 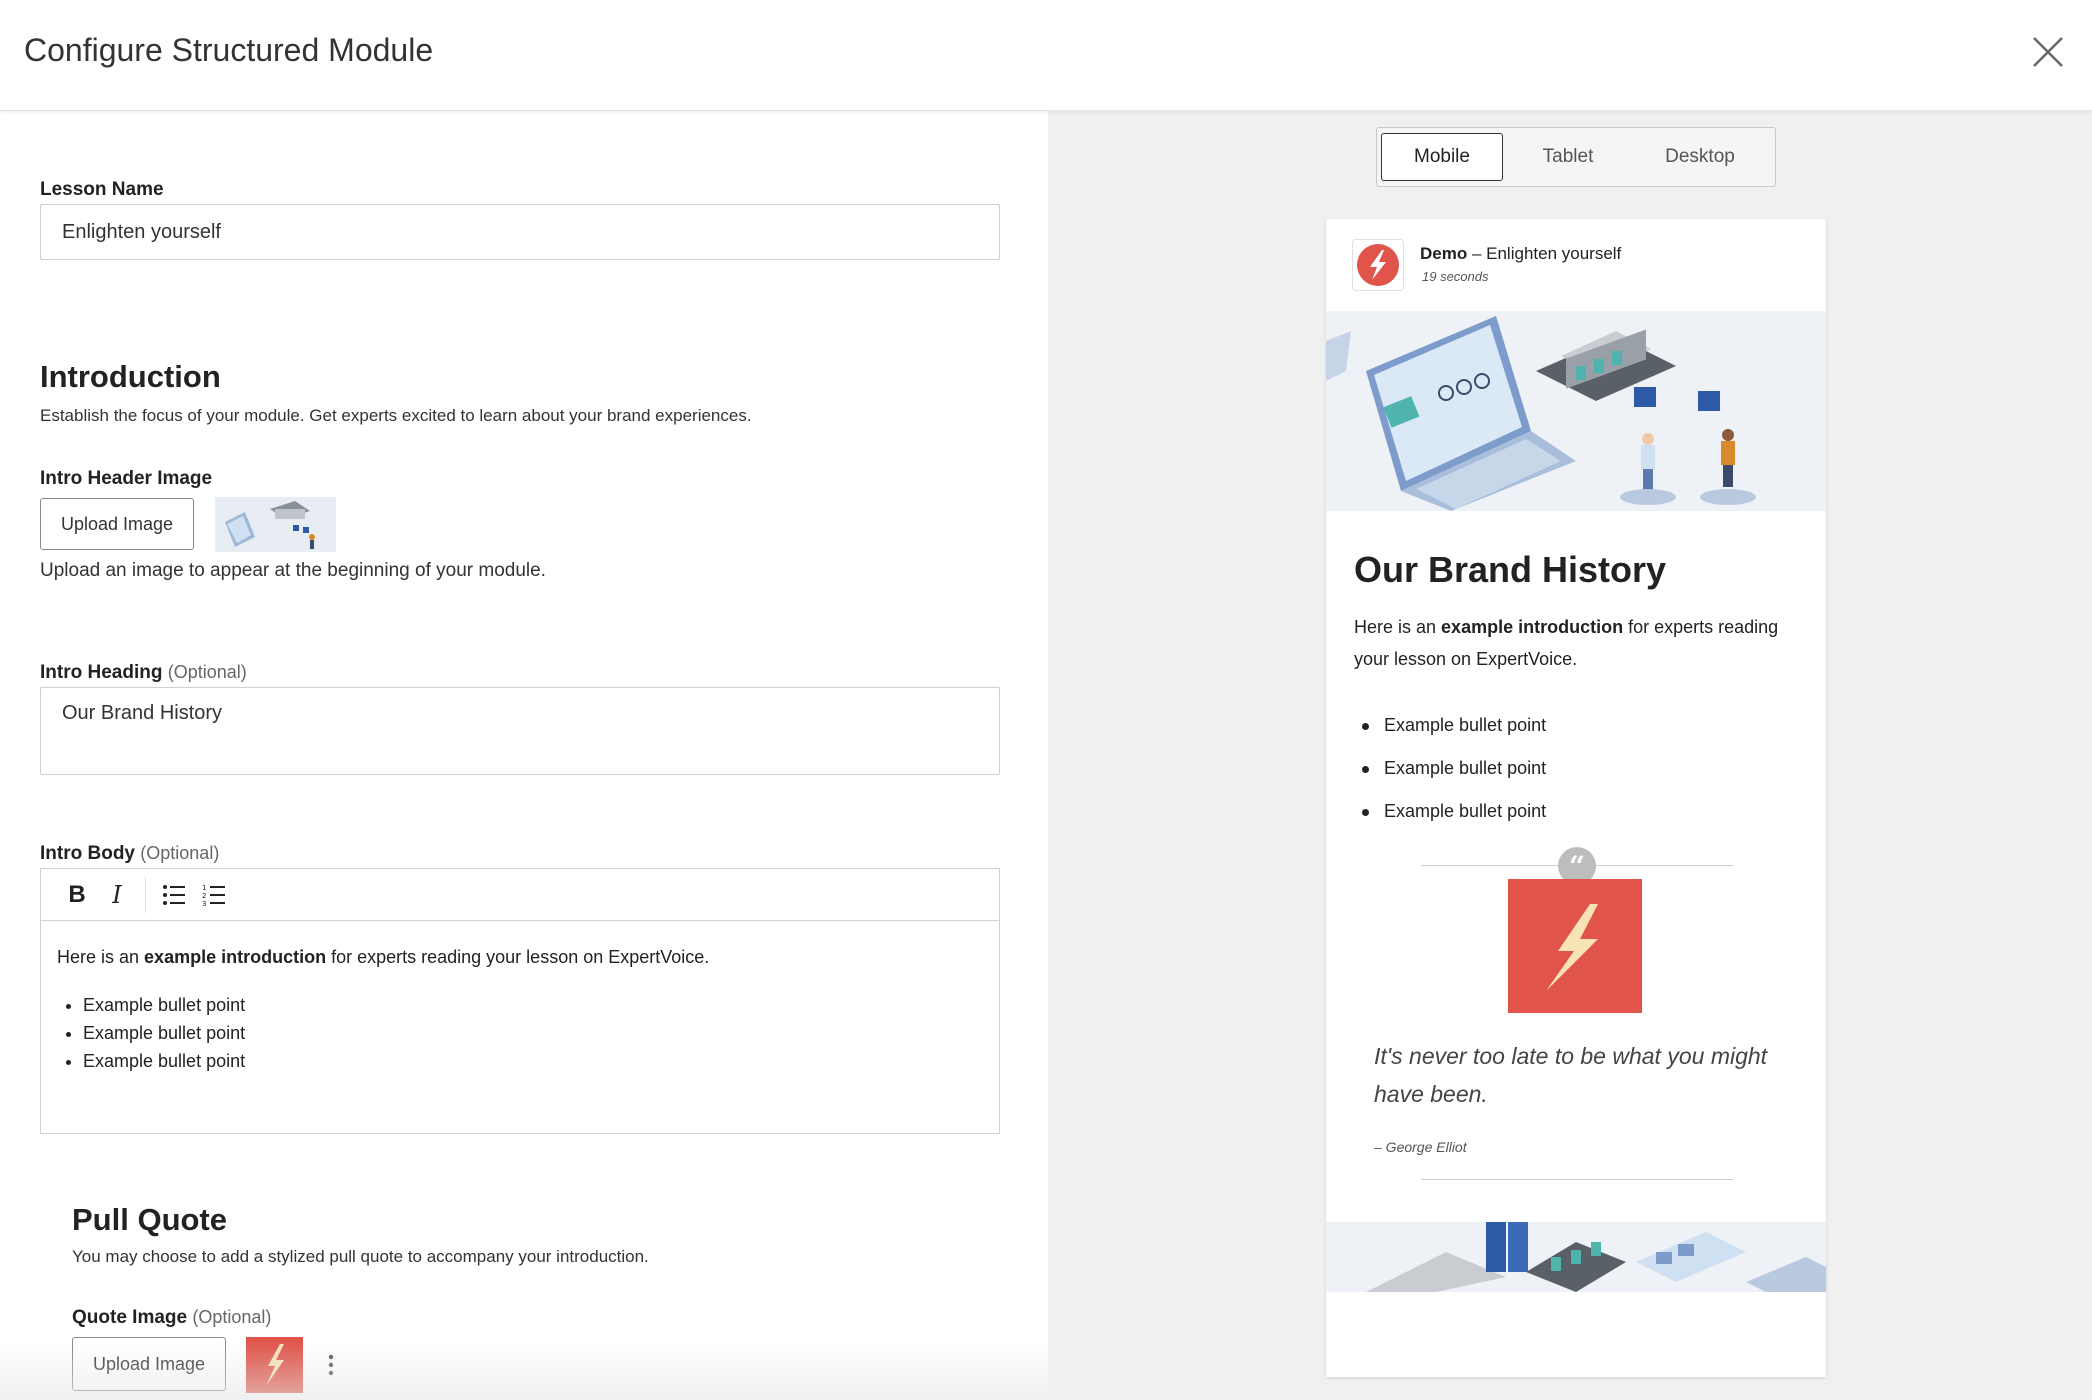 I want to click on preview-body-pre: Here is an, so click(x=1398, y=627).